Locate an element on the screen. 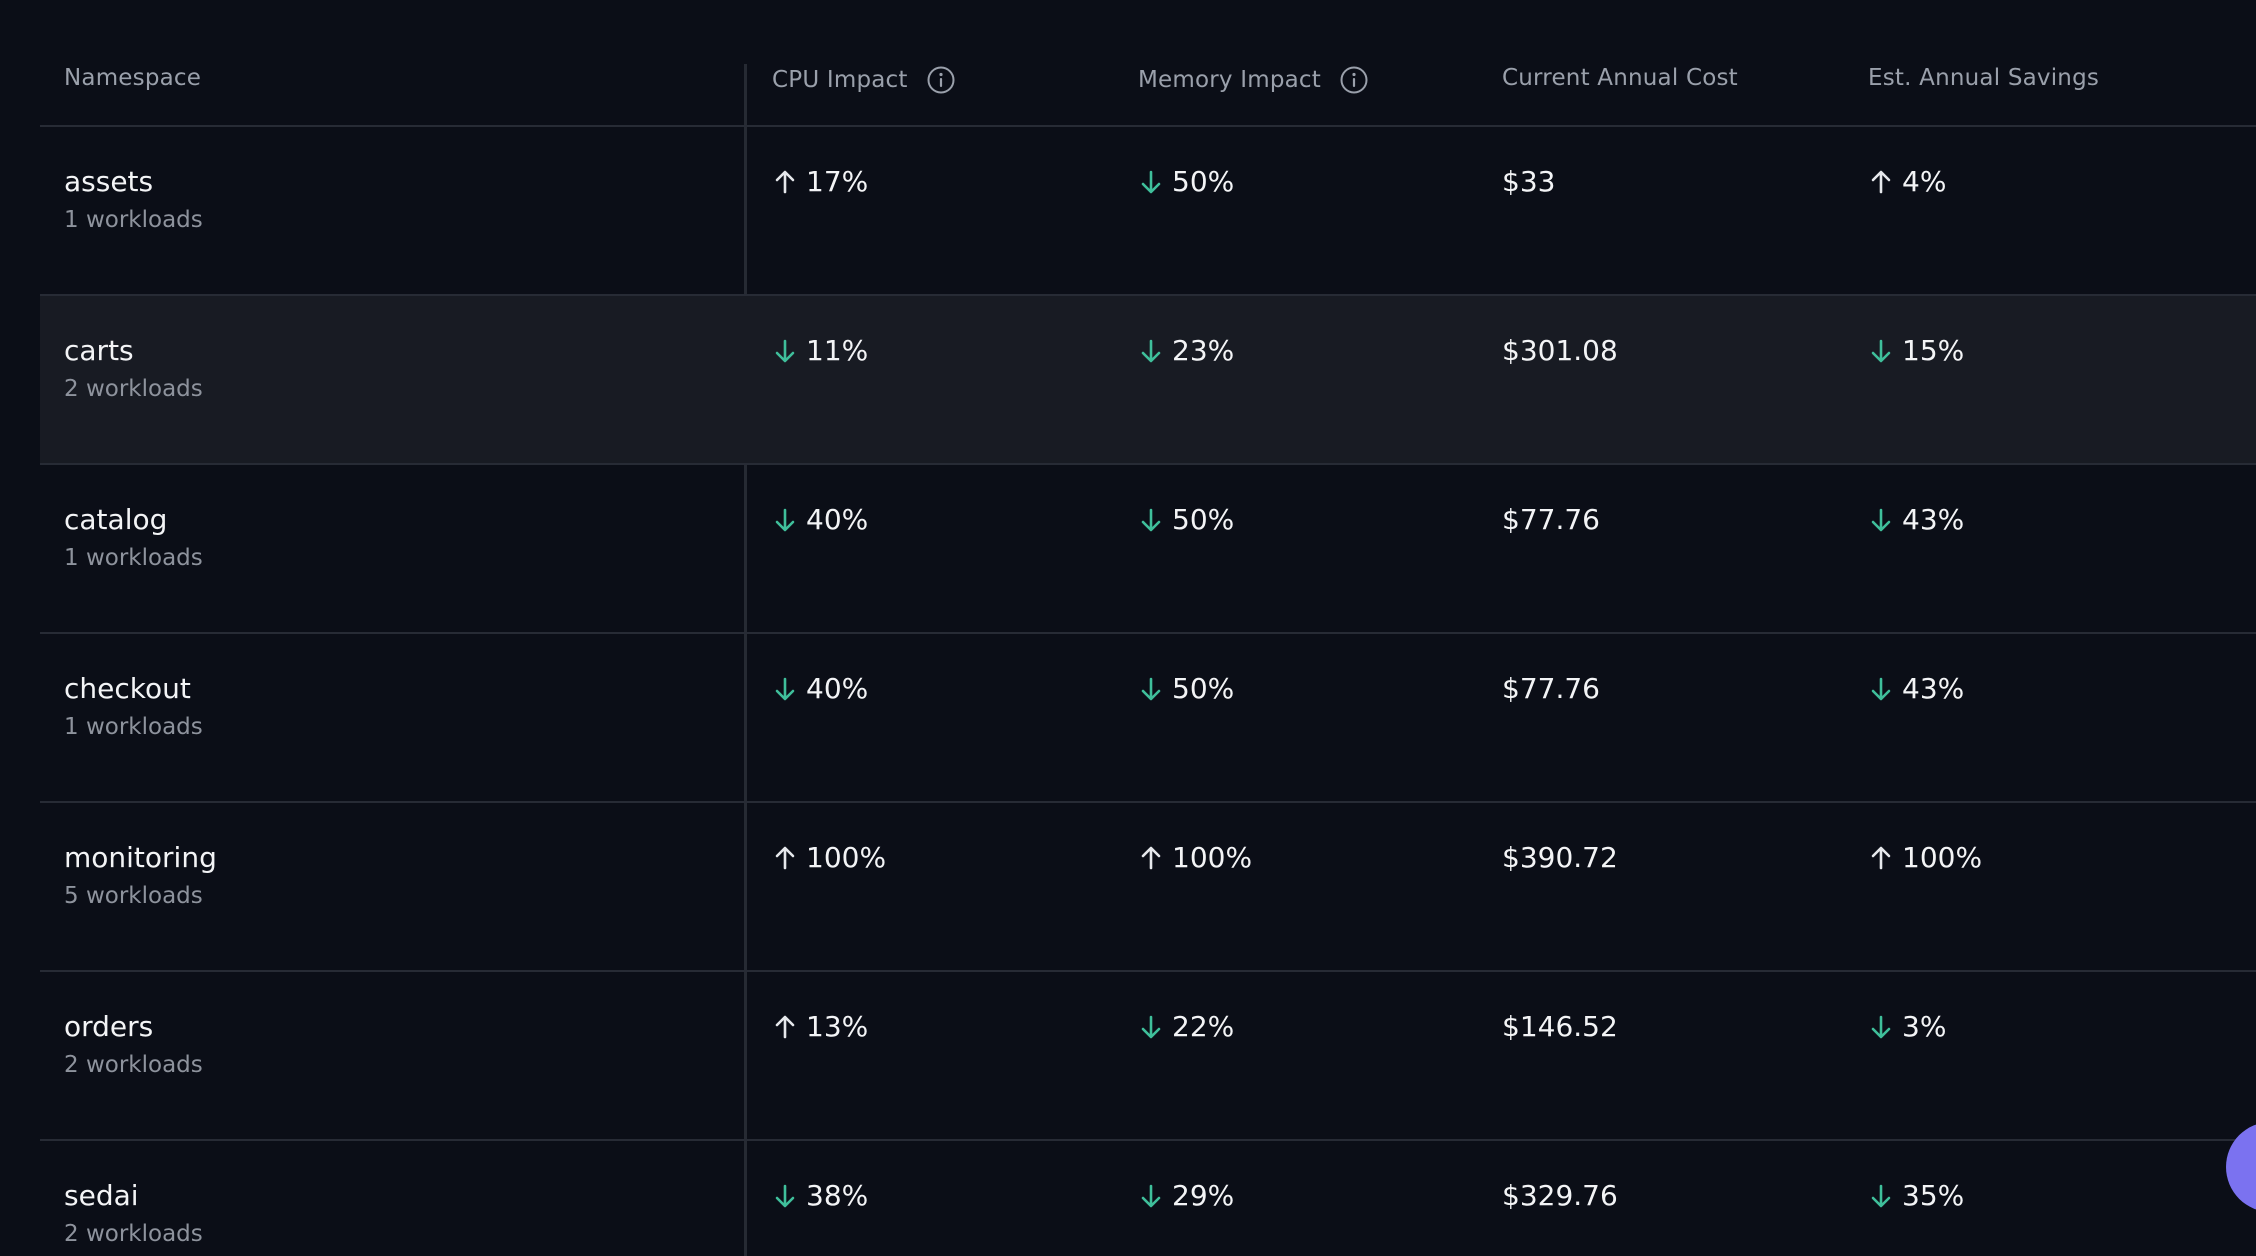  est-annual-savings-cell: 3% is located at coordinates (1907, 1026).